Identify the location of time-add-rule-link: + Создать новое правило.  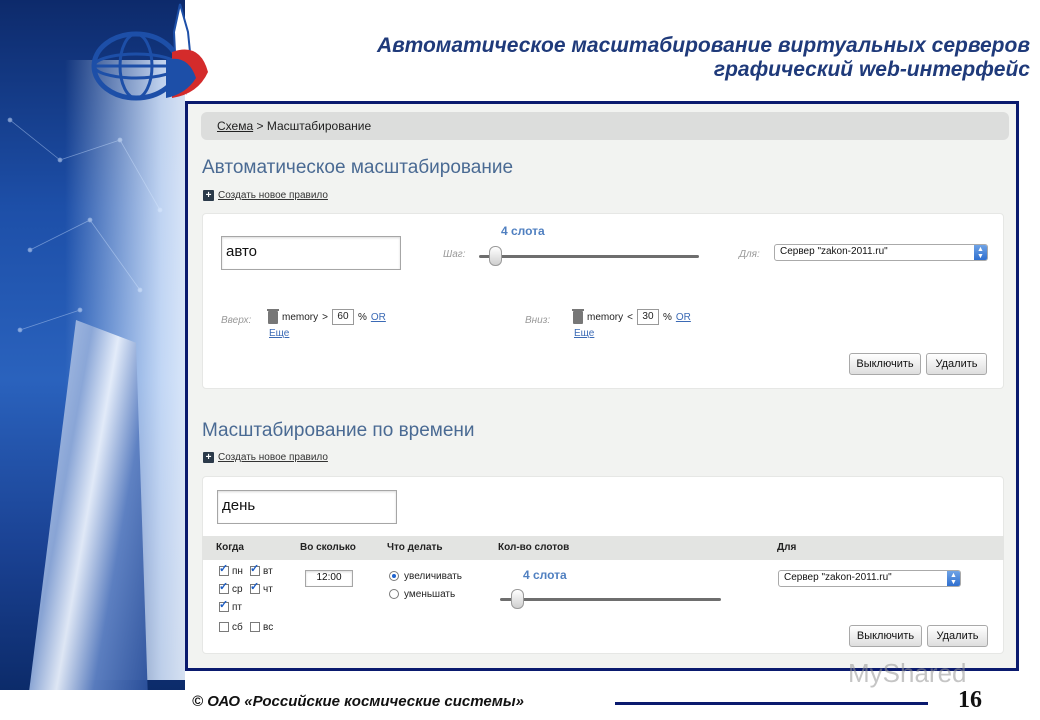
(265, 457).